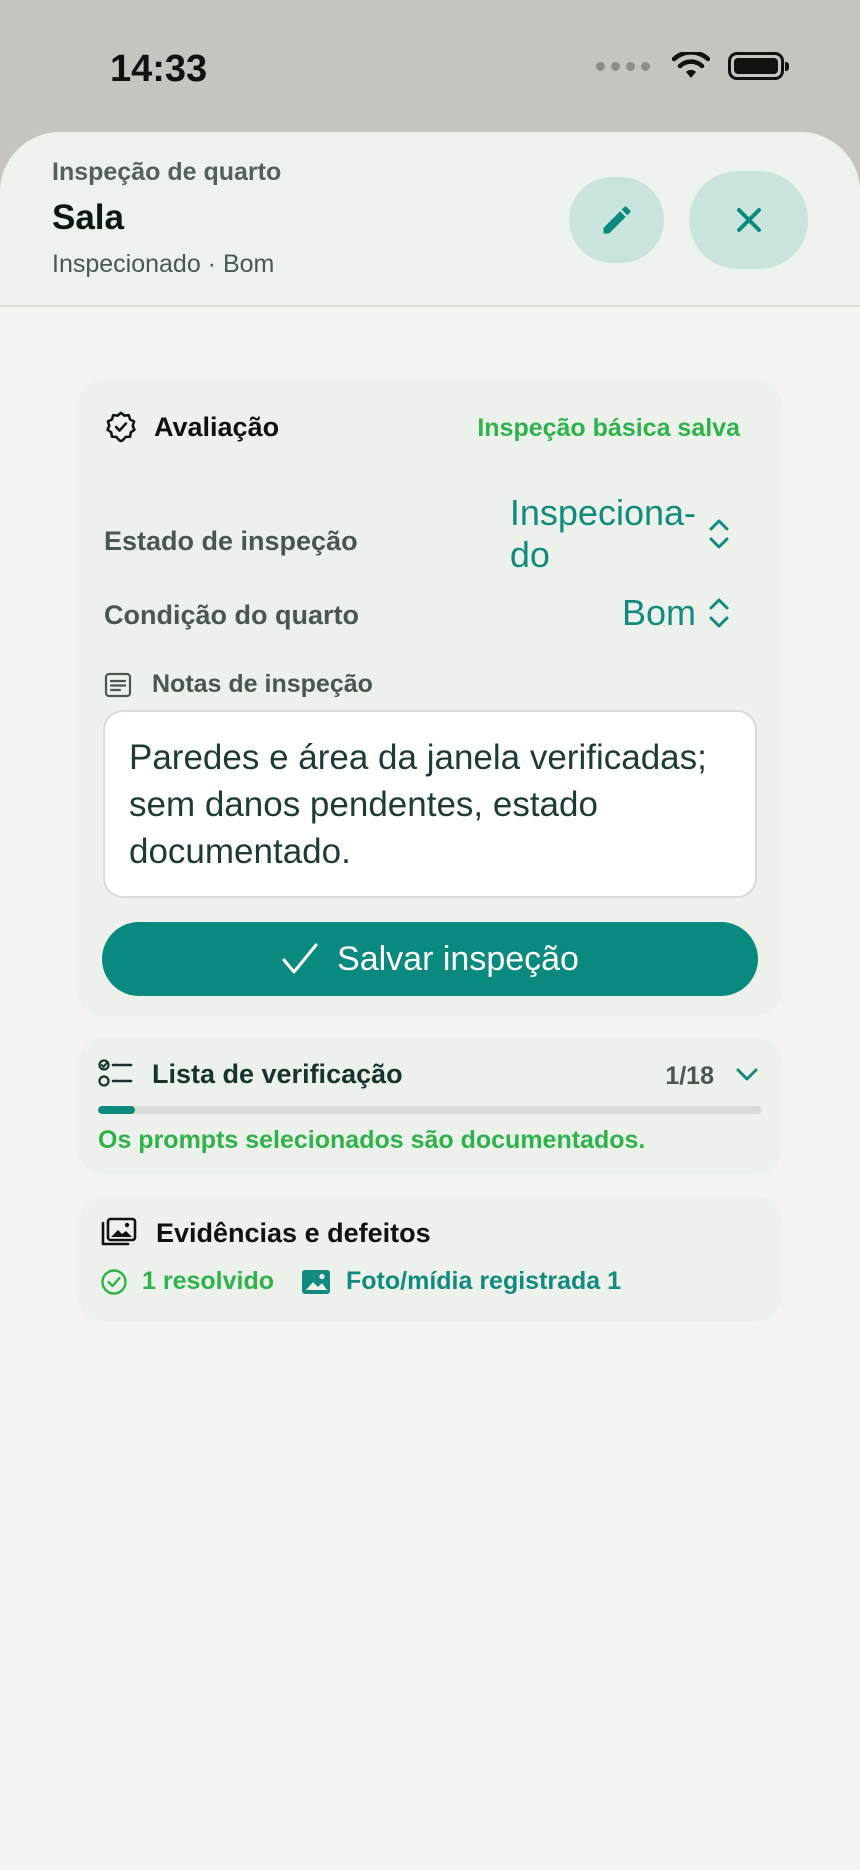 The height and width of the screenshot is (1870, 860). Describe the element at coordinates (231, 615) in the screenshot. I see `room-condition-label: Condição do quarto` at that location.